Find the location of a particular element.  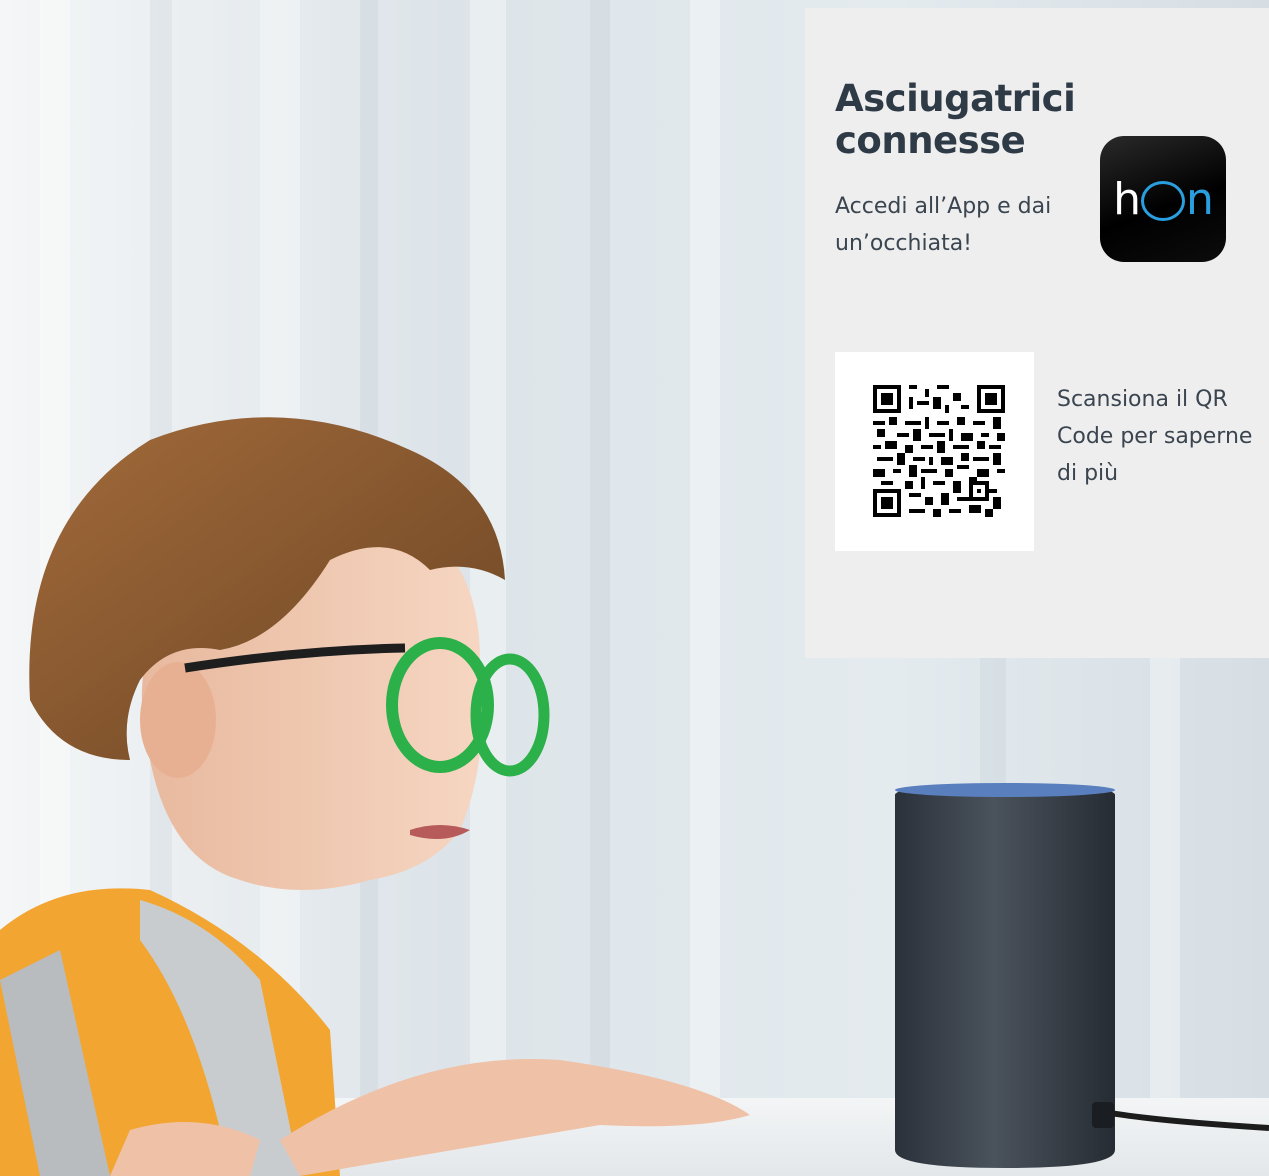

hon-logo-n: n is located at coordinates (1200, 199).